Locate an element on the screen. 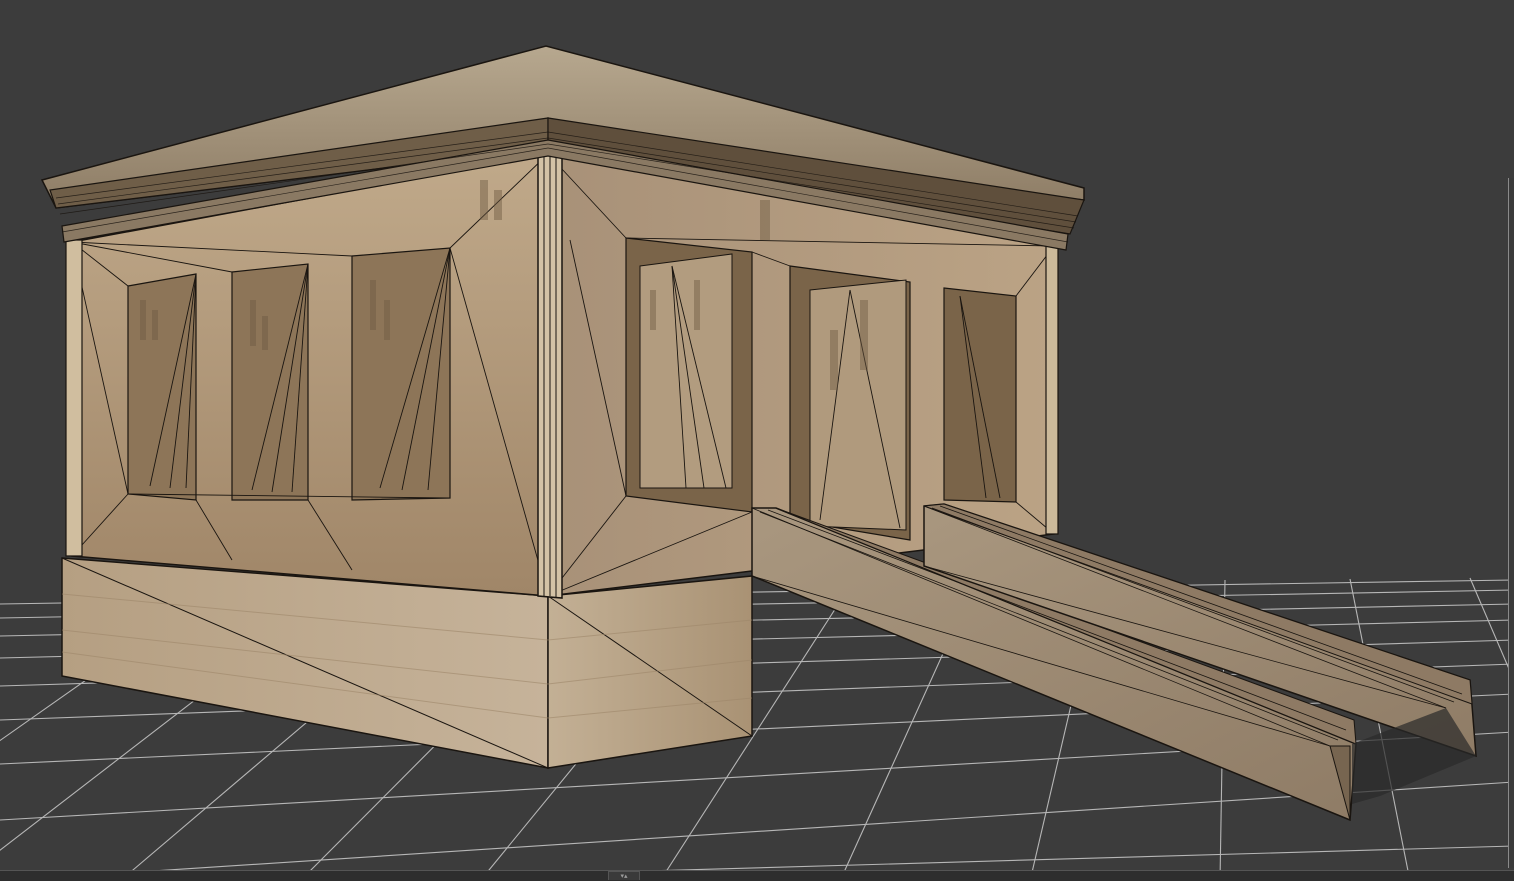 The width and height of the screenshot is (1514, 881). temple-plinth is located at coordinates (407, 663).